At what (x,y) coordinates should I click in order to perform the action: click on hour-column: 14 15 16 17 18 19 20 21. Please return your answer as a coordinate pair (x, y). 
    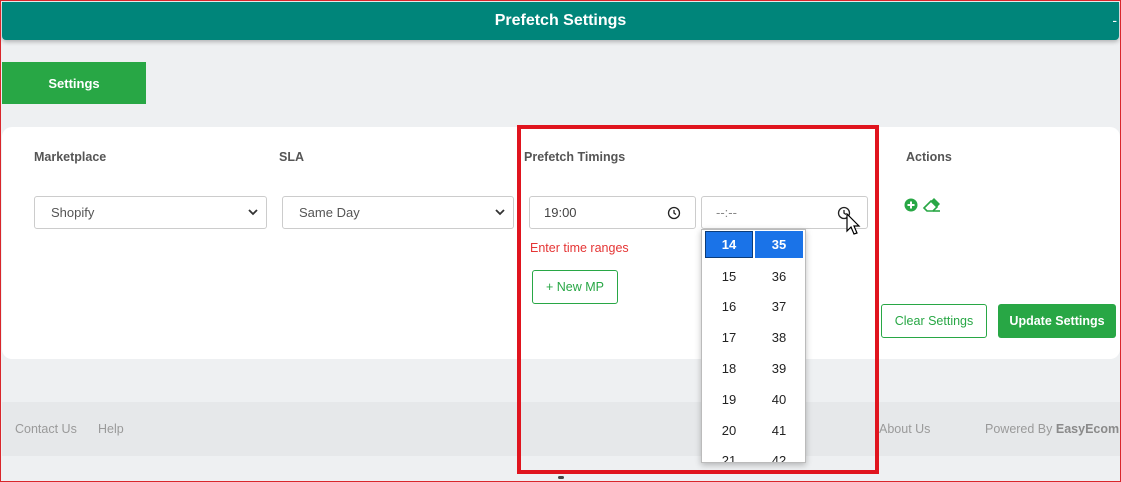
    Looking at the image, I should click on (729, 346).